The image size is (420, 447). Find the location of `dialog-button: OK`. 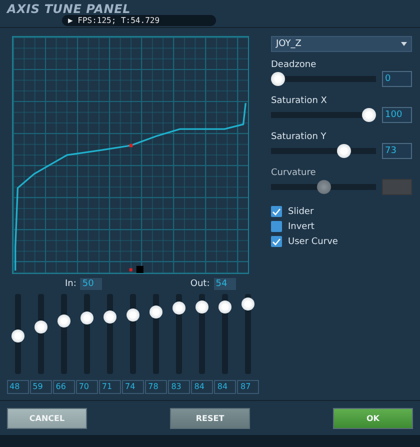

dialog-button: OK is located at coordinates (373, 418).